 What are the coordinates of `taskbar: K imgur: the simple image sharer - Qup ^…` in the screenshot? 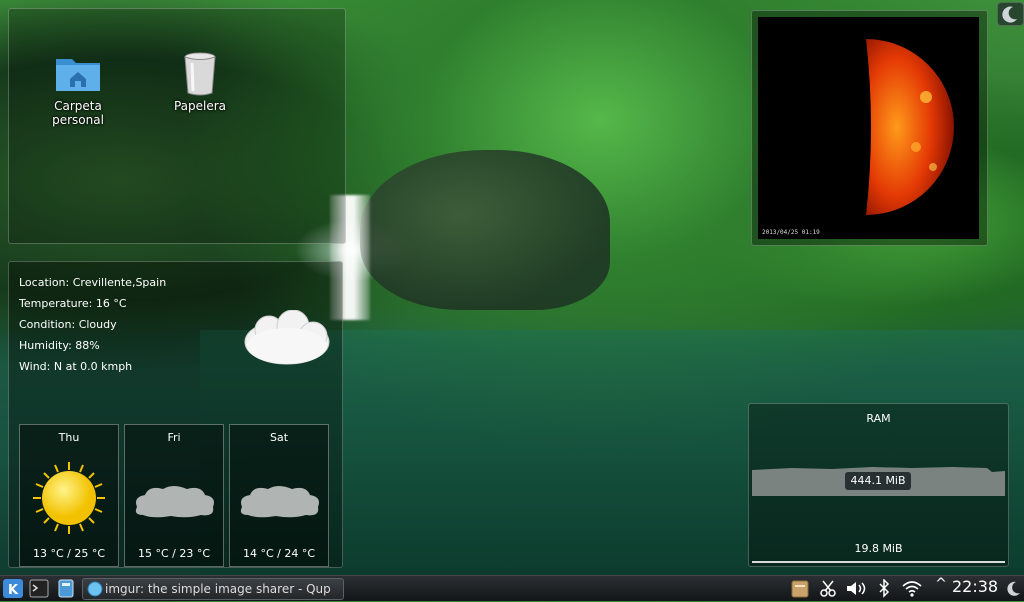 It's located at (512, 588).